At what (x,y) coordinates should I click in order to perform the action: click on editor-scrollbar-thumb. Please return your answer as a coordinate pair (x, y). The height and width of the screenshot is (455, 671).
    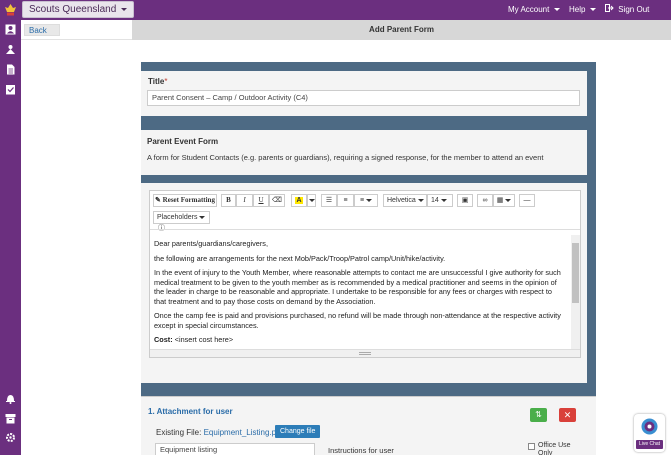
    Looking at the image, I should click on (575, 273).